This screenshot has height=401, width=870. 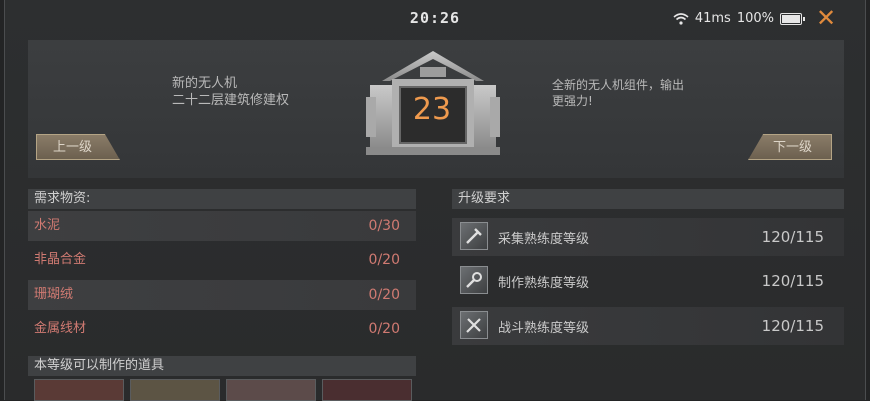 What do you see at coordinates (544, 283) in the screenshot?
I see `requirement-name: 制作熟练度等级` at bounding box center [544, 283].